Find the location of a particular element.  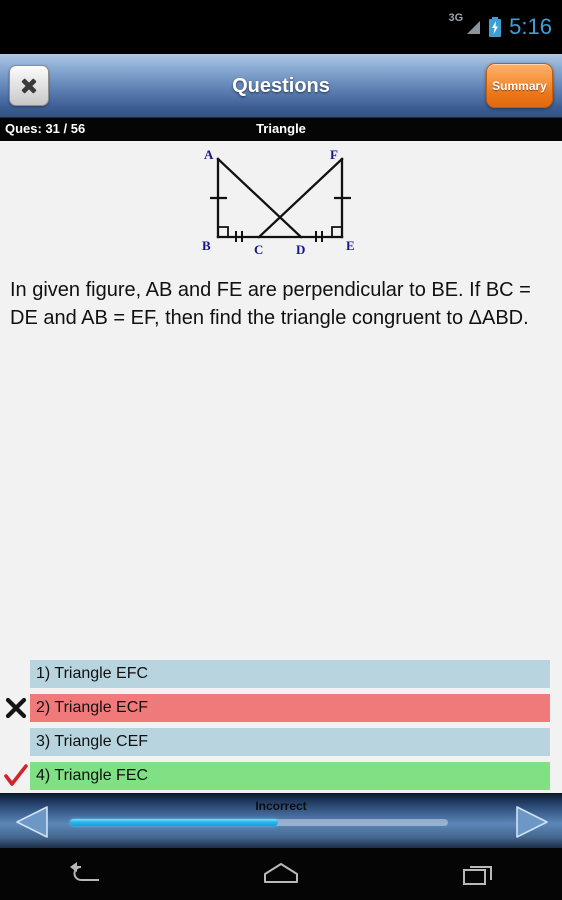

vertex-label-f: F is located at coordinates (334, 154).